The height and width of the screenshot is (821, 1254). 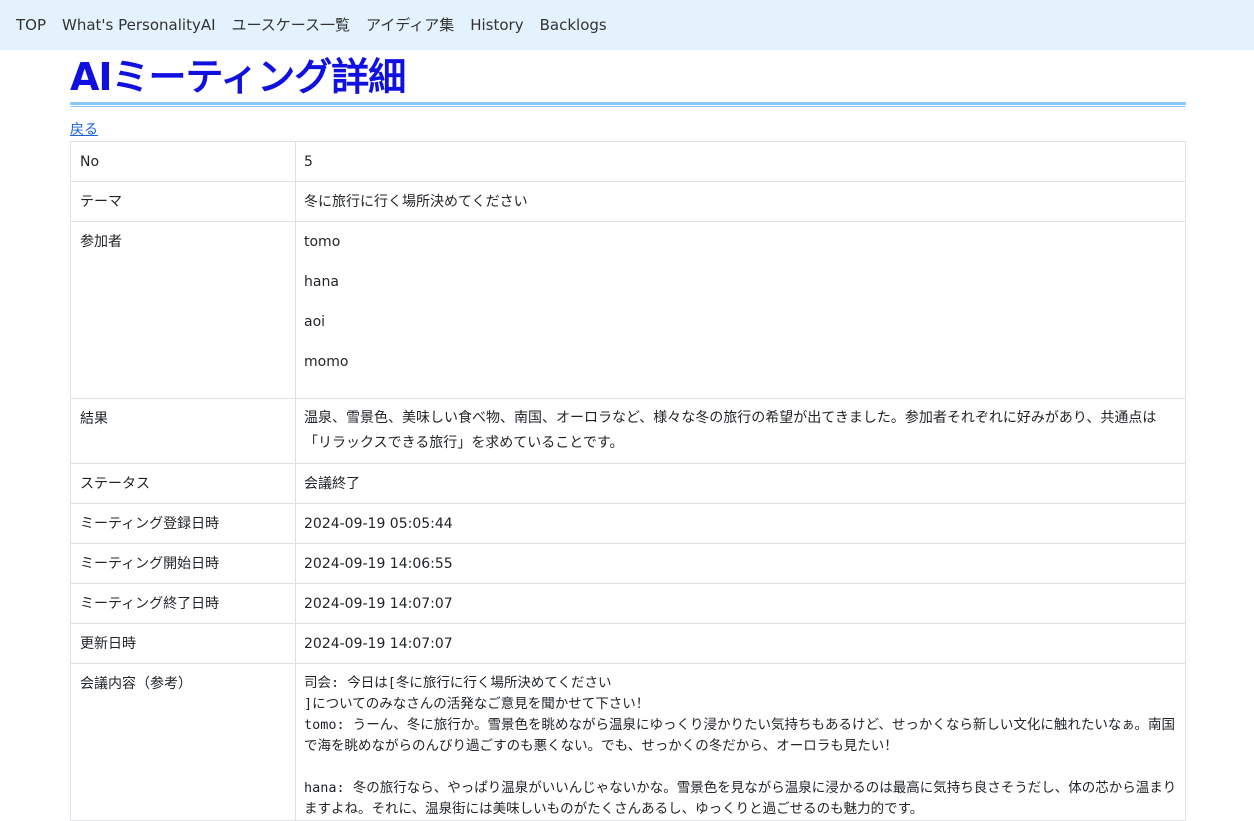 I want to click on row-label-ended: ミーティング終了日時, so click(x=183, y=603).